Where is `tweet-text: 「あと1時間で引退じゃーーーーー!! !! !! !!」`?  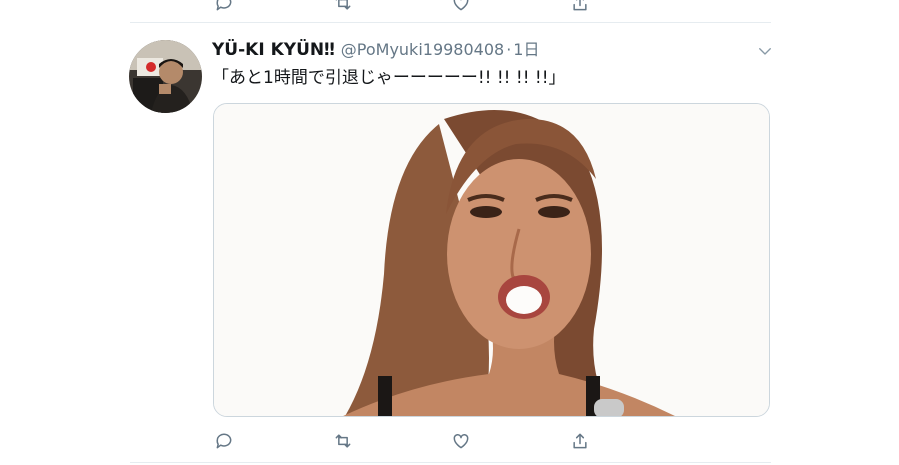 tweet-text: 「あと1時間で引退じゃーーーーー!! !! !! !!」 is located at coordinates (389, 78).